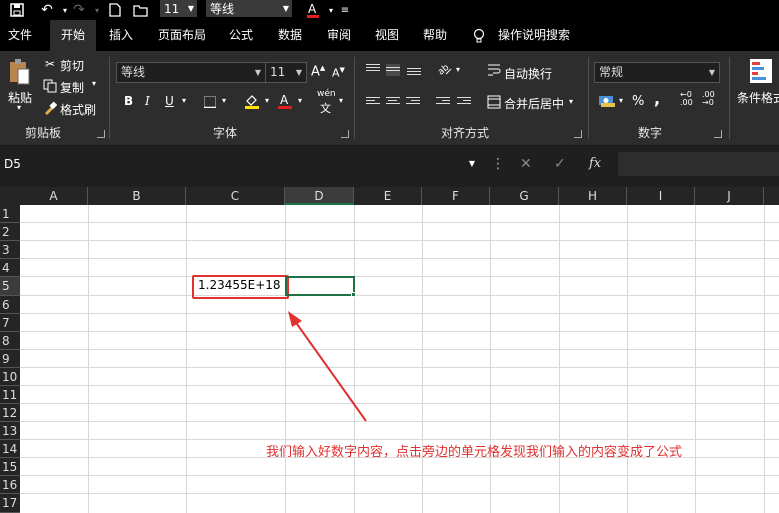 Image resolution: width=779 pixels, height=513 pixels. What do you see at coordinates (10, 395) in the screenshot?
I see `row-header-11: 11` at bounding box center [10, 395].